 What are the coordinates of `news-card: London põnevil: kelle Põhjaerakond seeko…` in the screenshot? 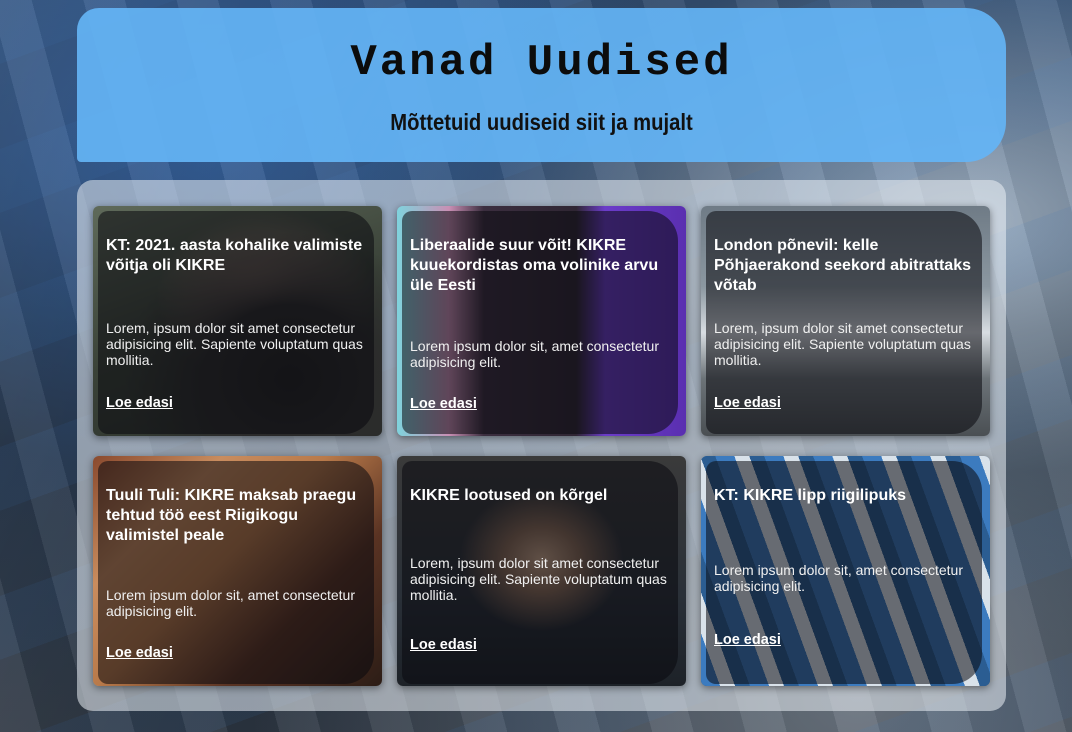 It's located at (845, 321).